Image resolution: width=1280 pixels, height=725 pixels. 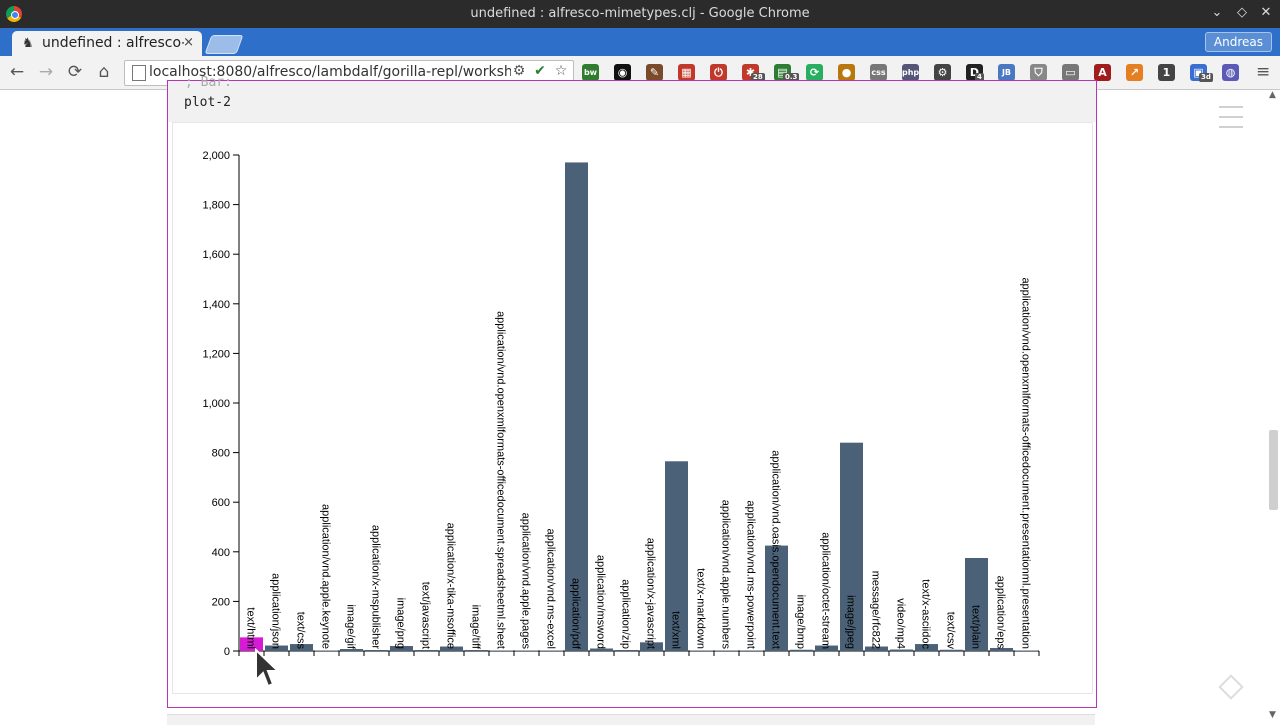 What do you see at coordinates (601, 602) in the screenshot?
I see `x-category-label: application/msword` at bounding box center [601, 602].